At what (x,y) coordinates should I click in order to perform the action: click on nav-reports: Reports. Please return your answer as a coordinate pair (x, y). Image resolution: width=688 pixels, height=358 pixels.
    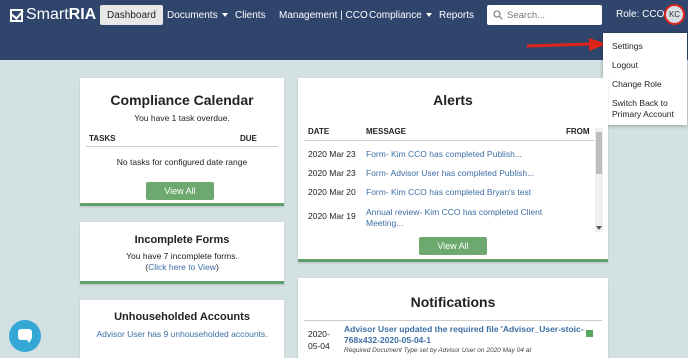
    Looking at the image, I should click on (456, 15).